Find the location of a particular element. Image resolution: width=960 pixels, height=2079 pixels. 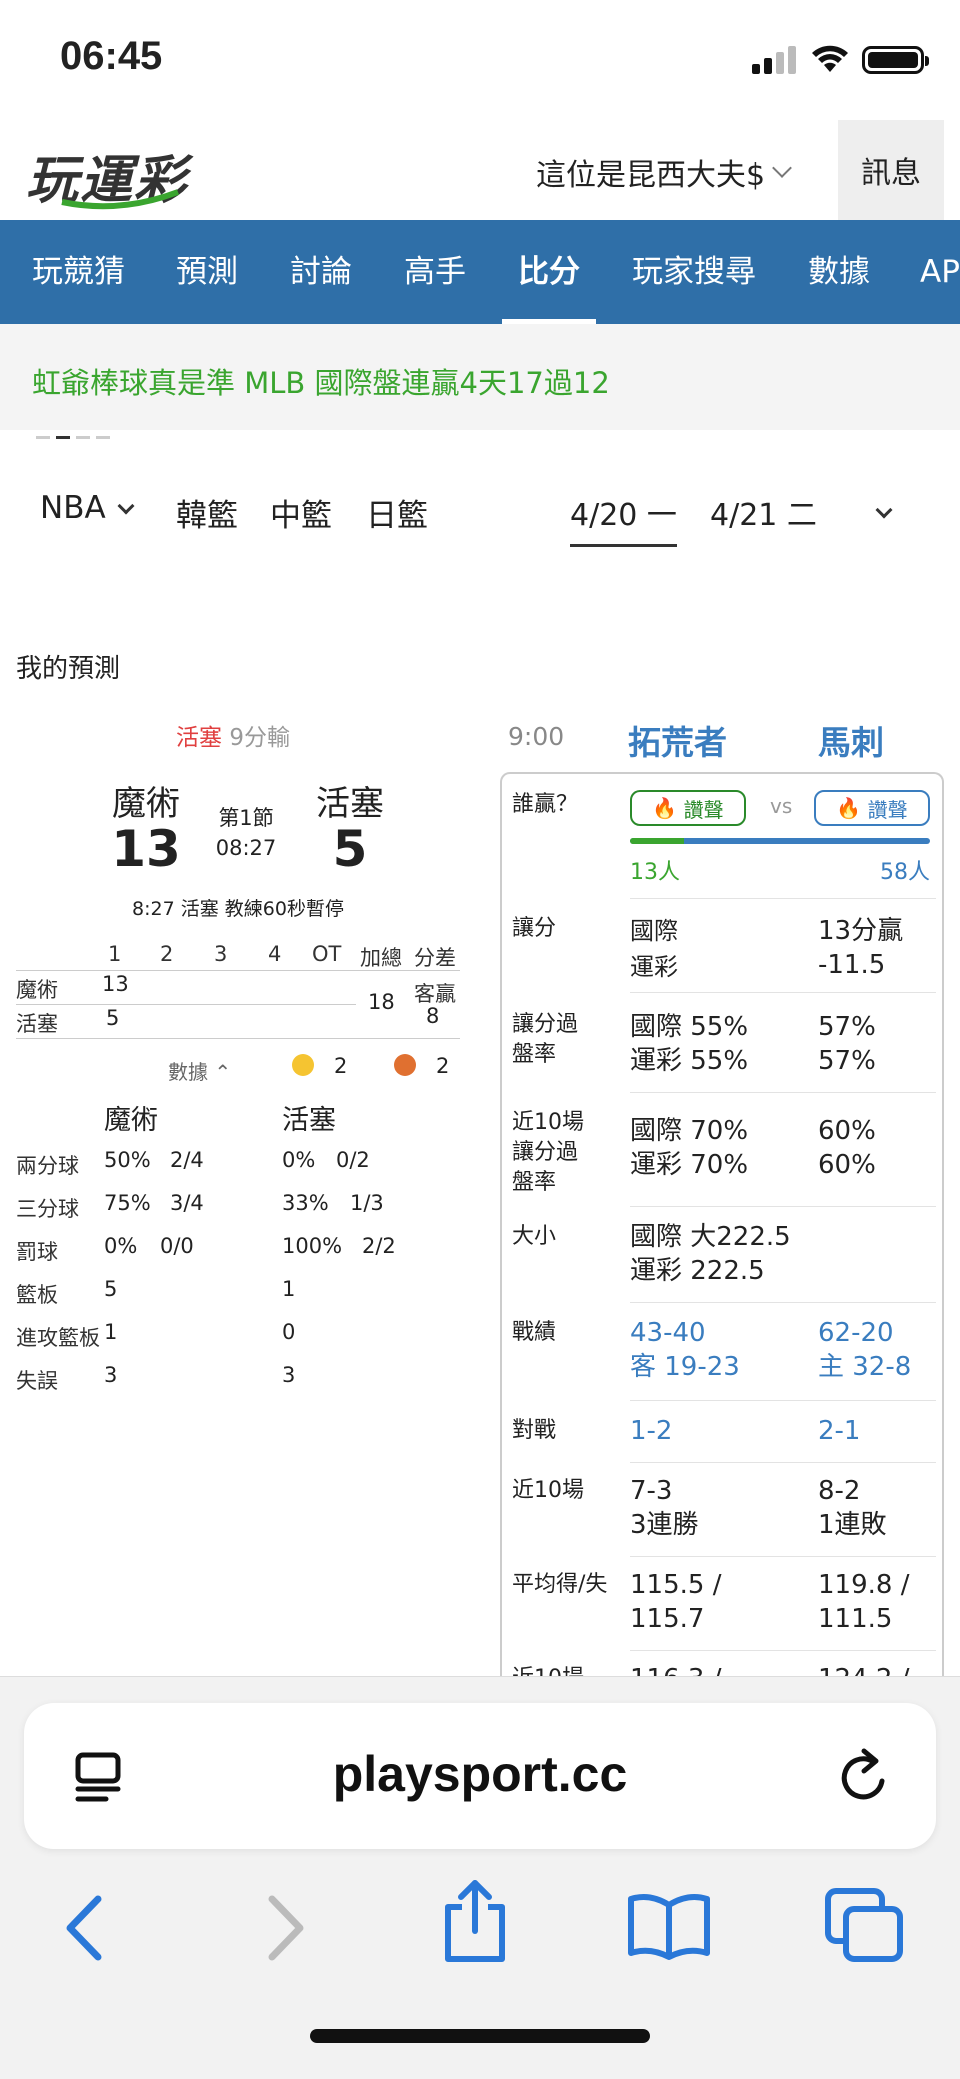

row-team-home: 魔術 is located at coordinates (37, 990).